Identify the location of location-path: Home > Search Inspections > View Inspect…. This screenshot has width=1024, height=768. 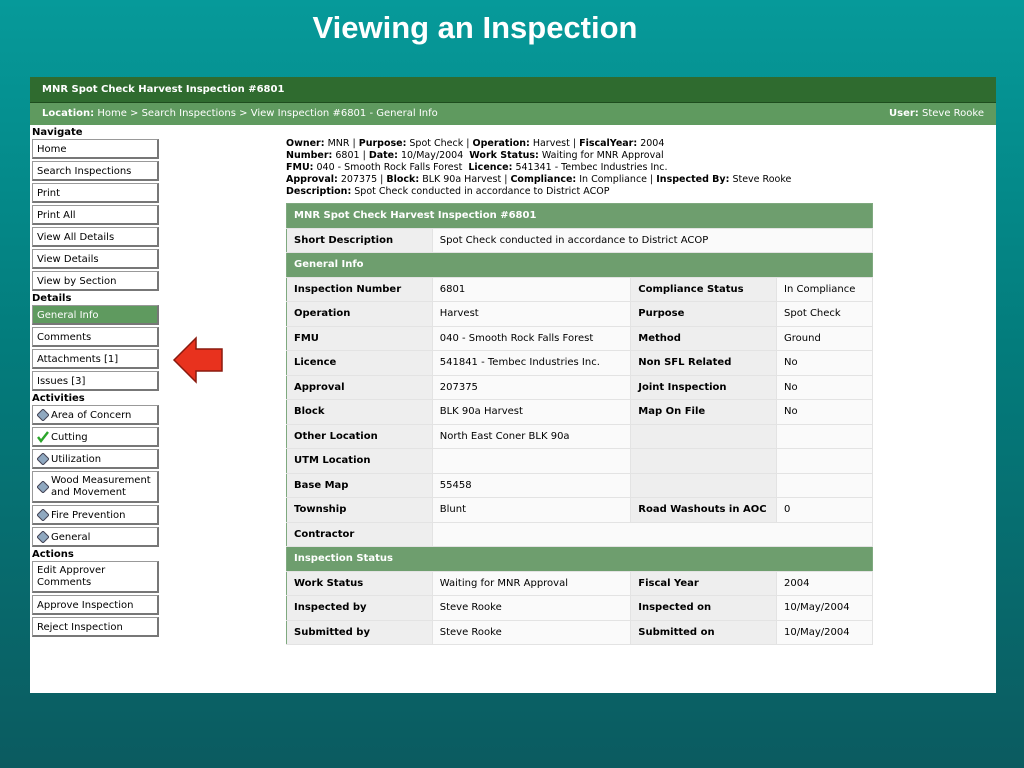
(267, 113).